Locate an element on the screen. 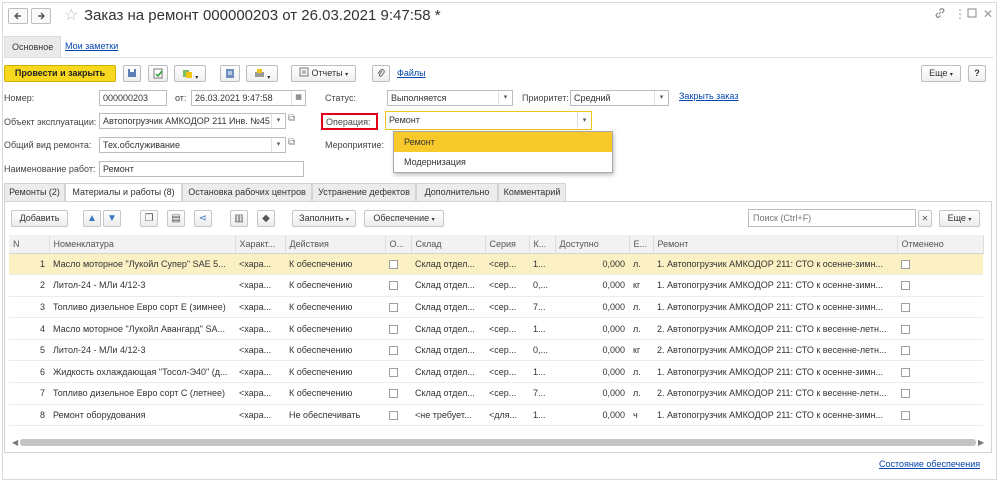 The image size is (1000, 487). cell-n: 5 is located at coordinates (29, 350).